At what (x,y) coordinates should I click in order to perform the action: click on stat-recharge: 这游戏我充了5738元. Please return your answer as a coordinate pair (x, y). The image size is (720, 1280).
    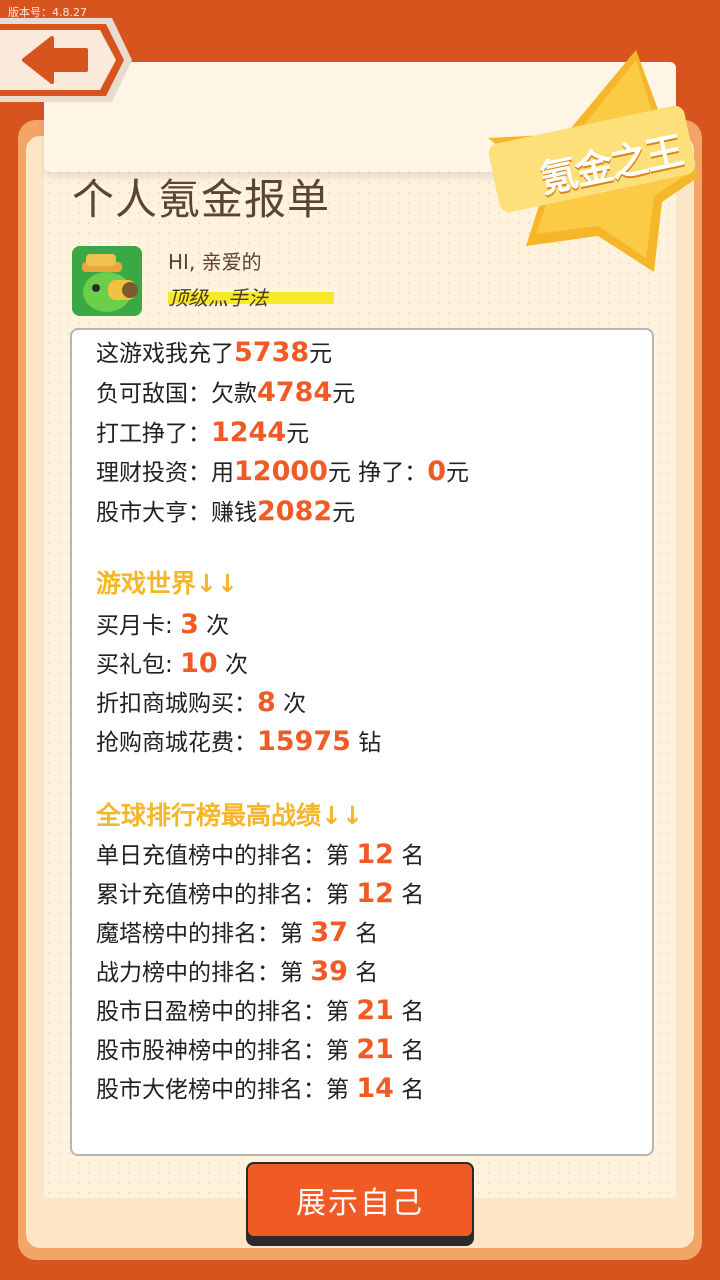
    Looking at the image, I should click on (214, 352).